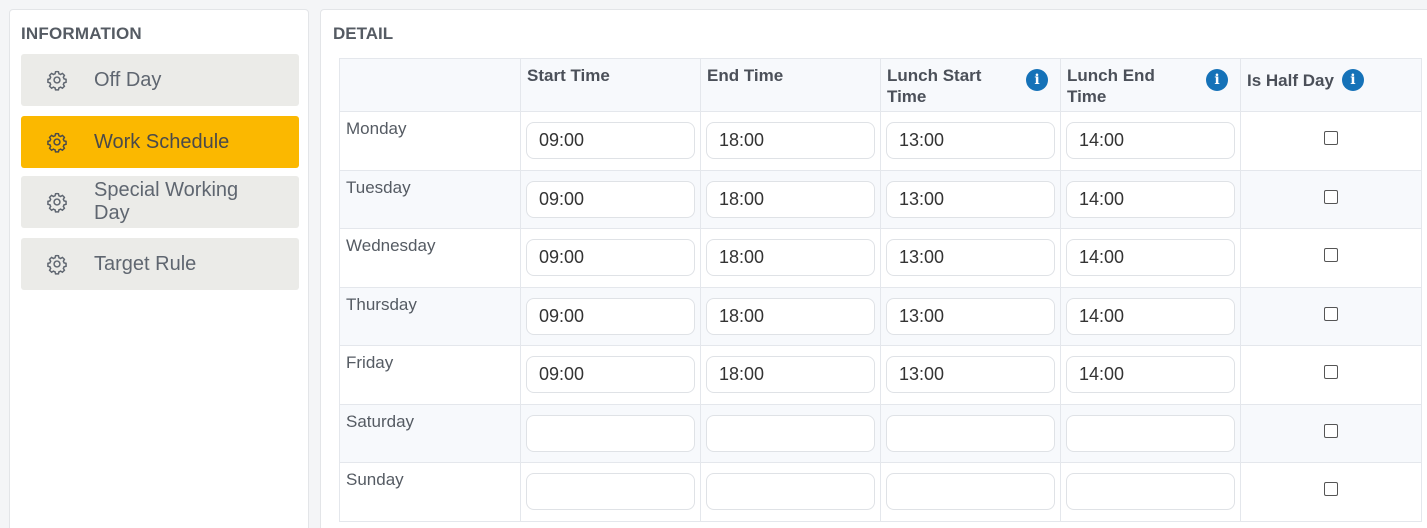 Image resolution: width=1427 pixels, height=528 pixels. What do you see at coordinates (790, 85) in the screenshot?
I see `header-end-time: End Time` at bounding box center [790, 85].